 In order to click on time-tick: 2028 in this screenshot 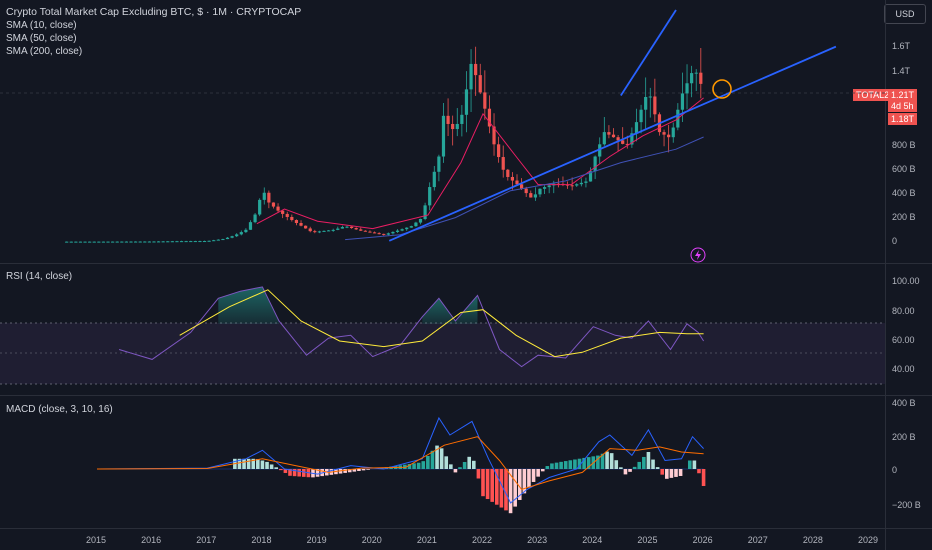, I will do `click(812, 540)`.